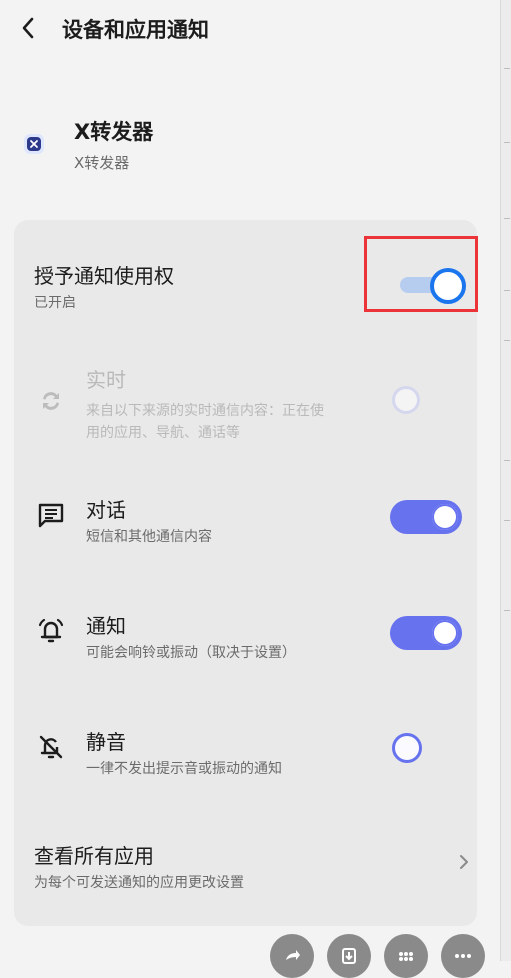  Describe the element at coordinates (51, 515) in the screenshot. I see `chat-icon` at that location.